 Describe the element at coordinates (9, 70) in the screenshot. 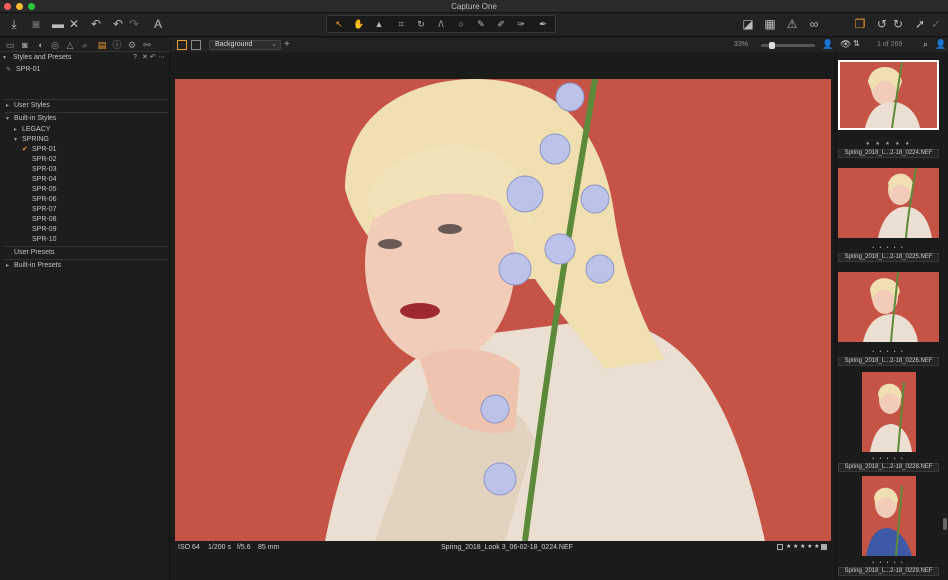

I see `brush-small-icon: ✎` at that location.